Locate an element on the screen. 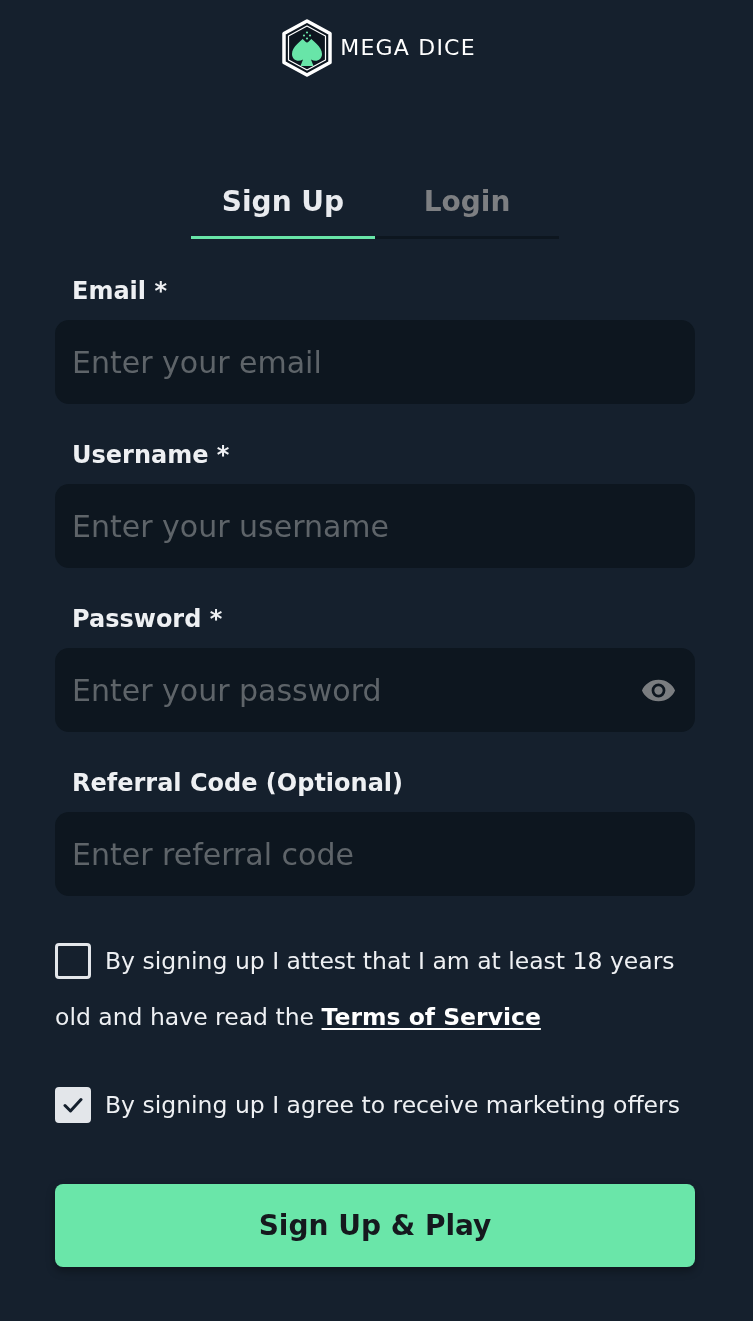 This screenshot has height=1321, width=753. field-label: Referral Code (Optional) is located at coordinates (238, 783).